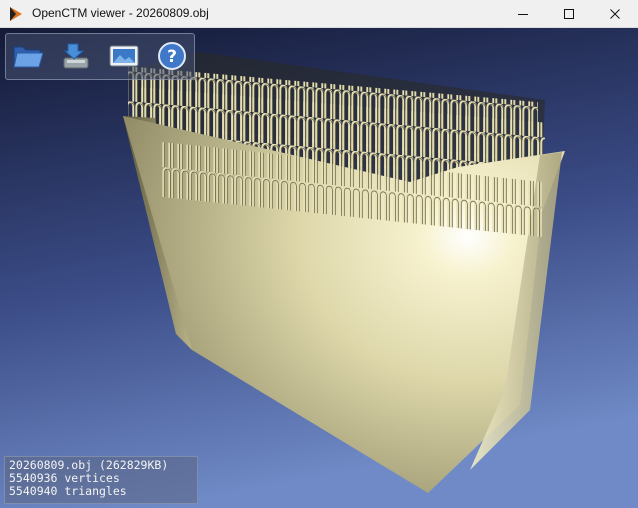  Describe the element at coordinates (120, 13) in the screenshot. I see `window-title: OpenCTM viewer - 20260809.obj` at that location.